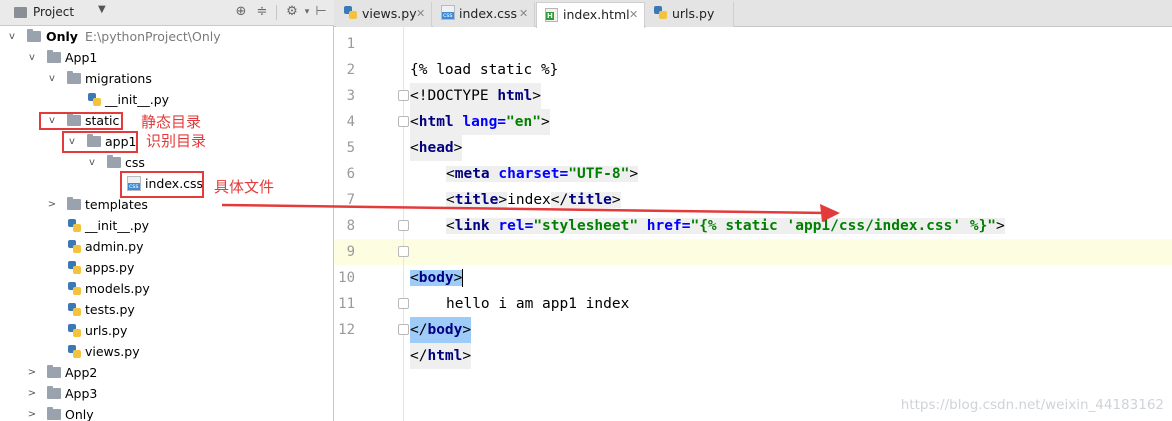 This screenshot has height=421, width=1172. Describe the element at coordinates (753, 54) in the screenshot. I see `code-line: {% load static %}` at that location.